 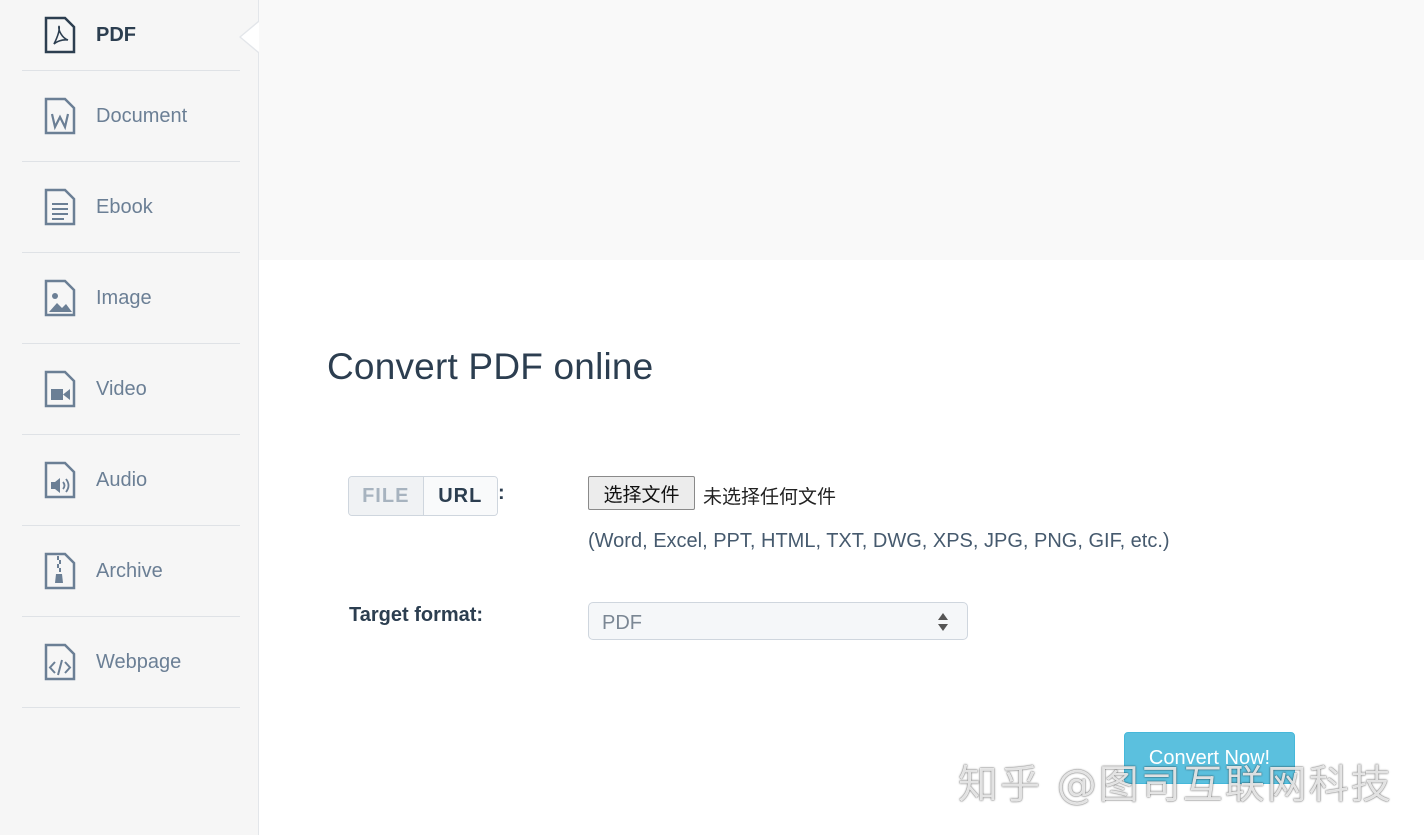 What do you see at coordinates (60, 389) in the screenshot?
I see `video-file-icon` at bounding box center [60, 389].